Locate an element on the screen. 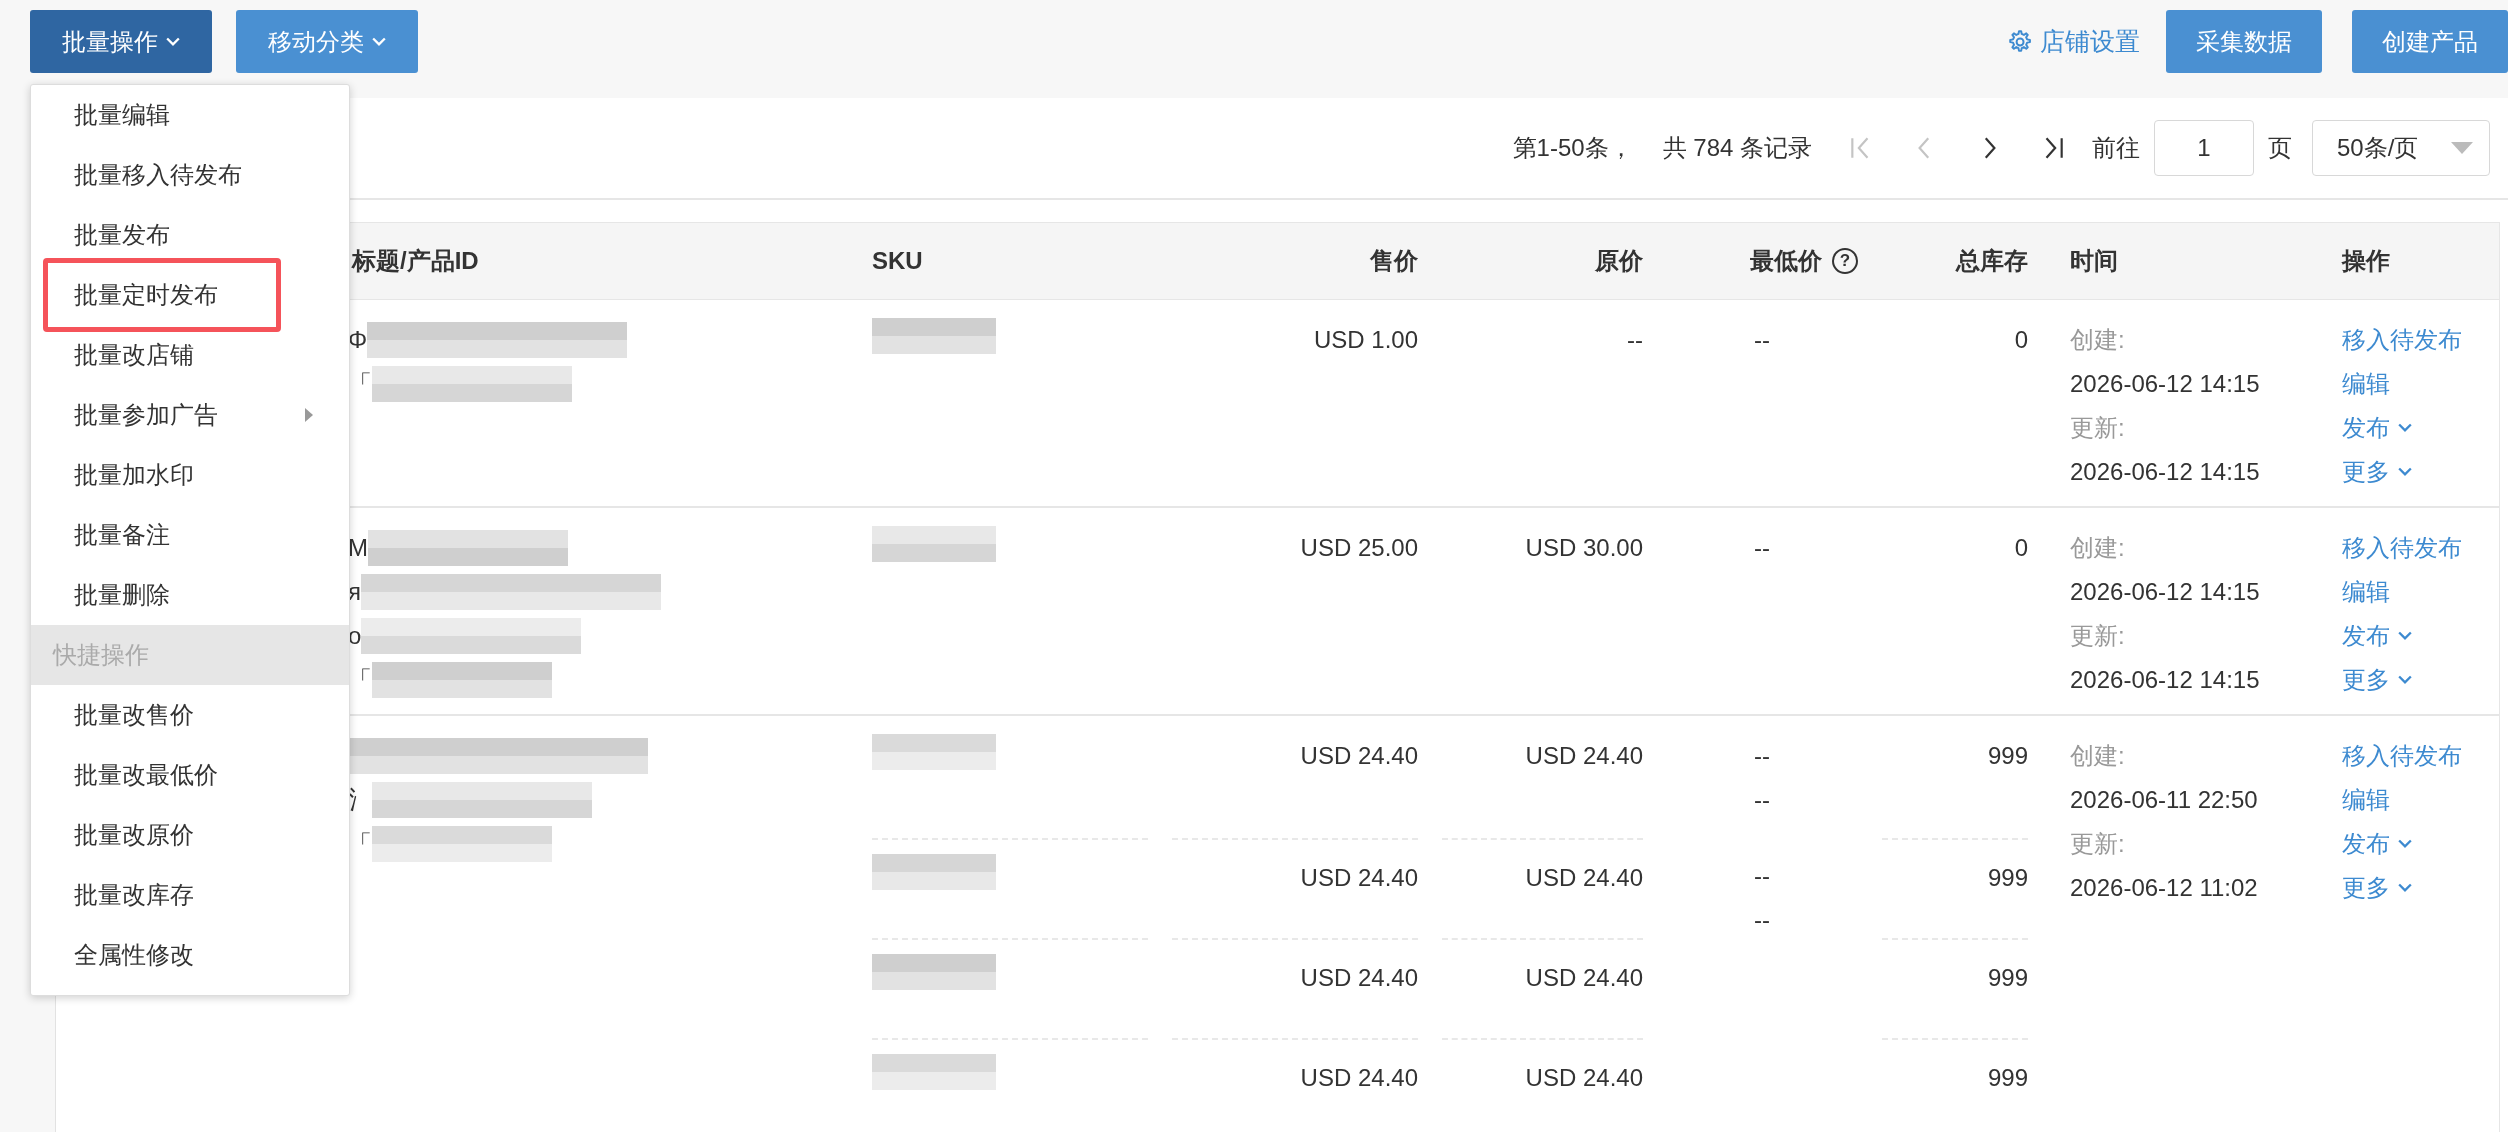 Image resolution: width=2508 pixels, height=1132 pixels. gear-icon is located at coordinates (2019, 41).